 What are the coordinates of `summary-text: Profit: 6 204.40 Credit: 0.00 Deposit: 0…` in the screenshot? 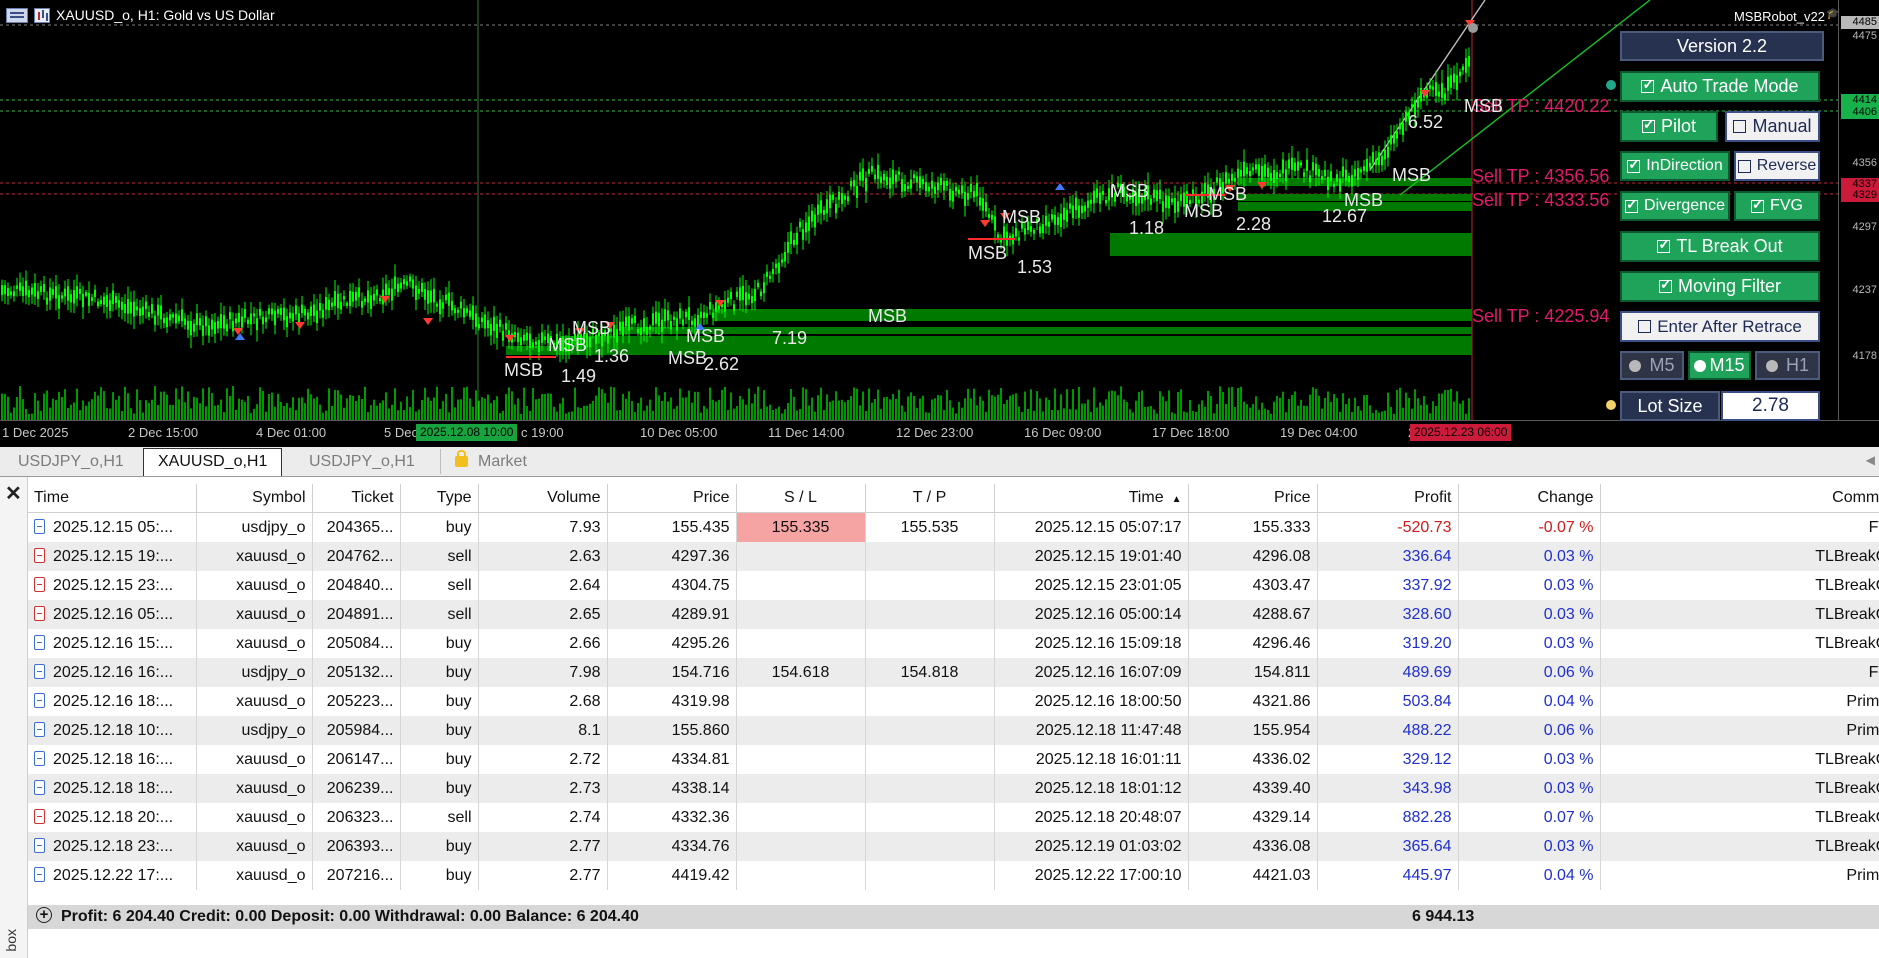 It's located at (350, 916).